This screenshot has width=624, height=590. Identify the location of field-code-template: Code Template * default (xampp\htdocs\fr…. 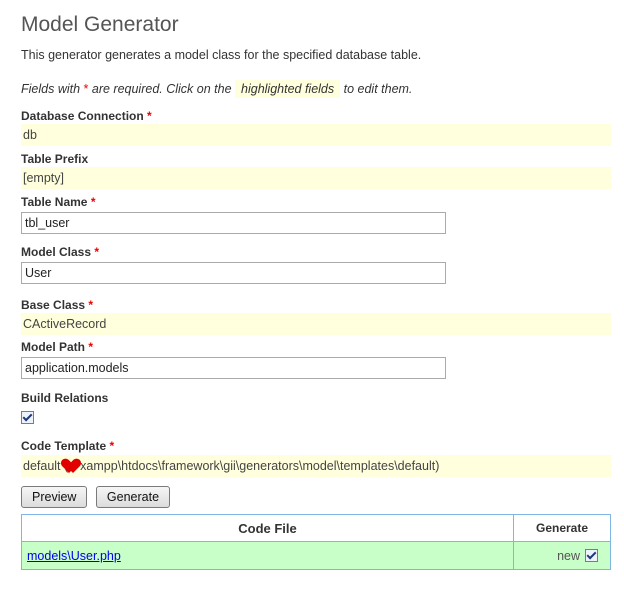
(316, 458).